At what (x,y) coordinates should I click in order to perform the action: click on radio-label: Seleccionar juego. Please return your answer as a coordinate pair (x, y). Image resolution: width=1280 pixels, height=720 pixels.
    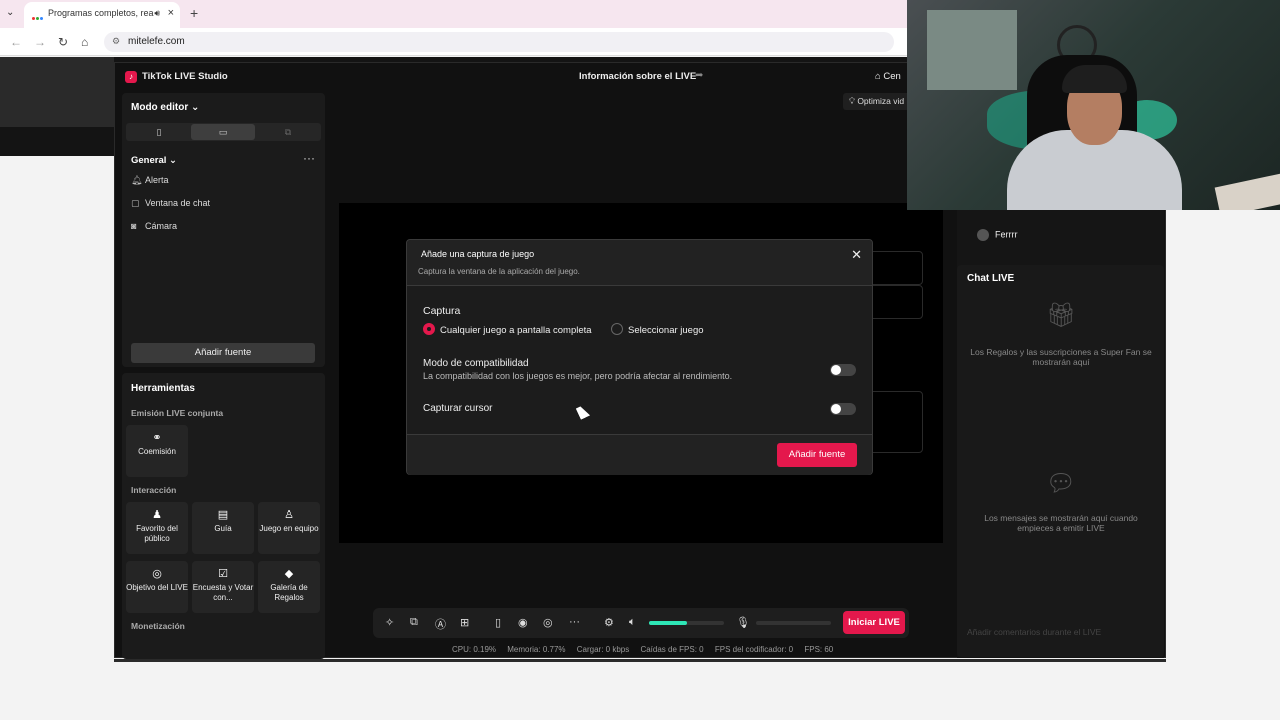
    Looking at the image, I should click on (666, 330).